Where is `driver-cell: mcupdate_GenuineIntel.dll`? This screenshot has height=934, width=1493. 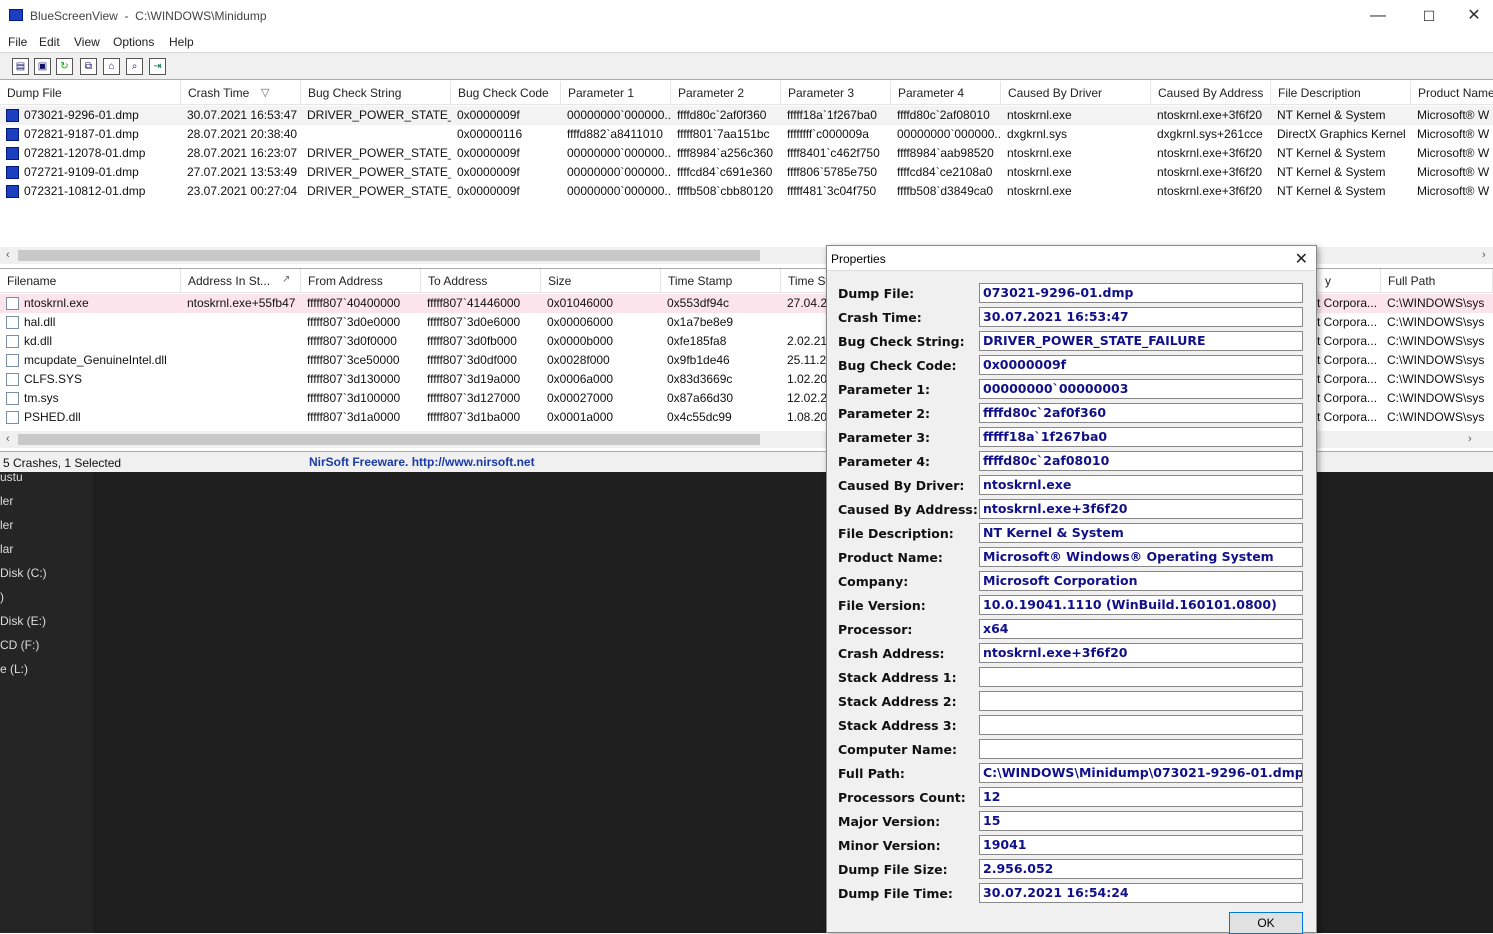 driver-cell: mcupdate_GenuineIntel.dll is located at coordinates (95, 360).